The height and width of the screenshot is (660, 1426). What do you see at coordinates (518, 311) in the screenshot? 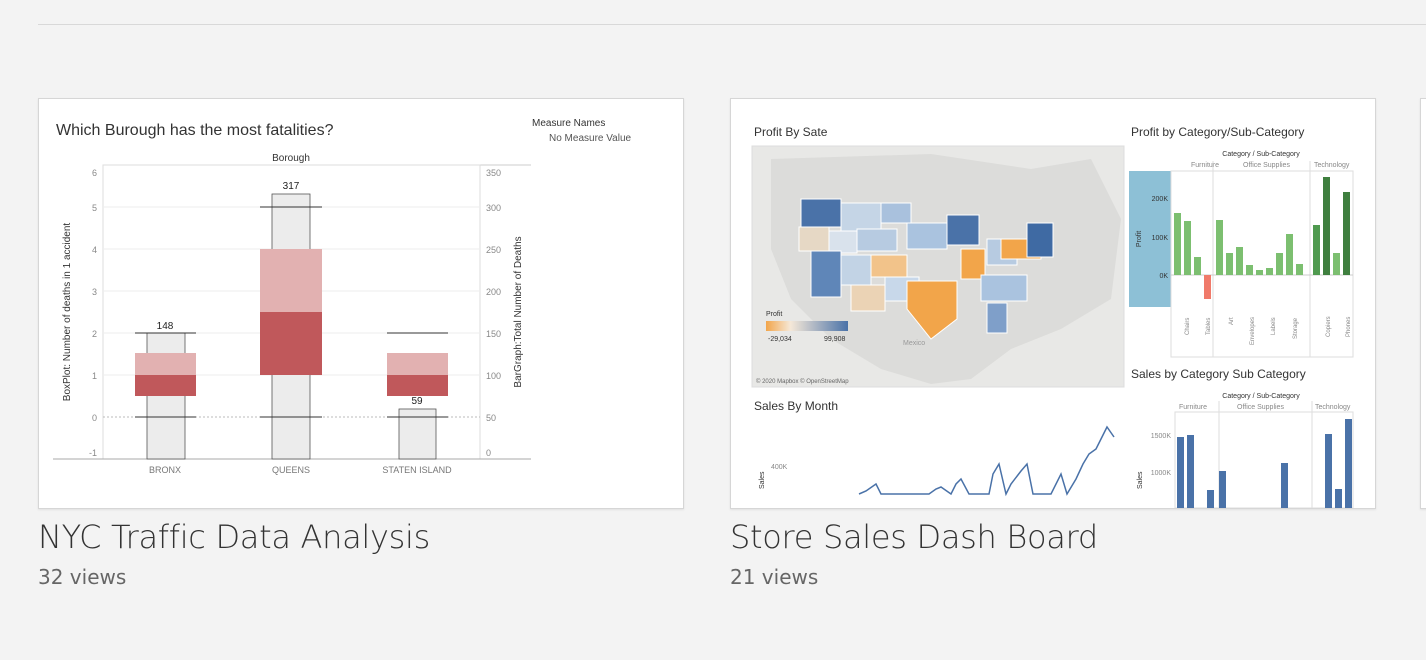
I see `right-axis-label: BarGraph:Total Number of Deaths` at bounding box center [518, 311].